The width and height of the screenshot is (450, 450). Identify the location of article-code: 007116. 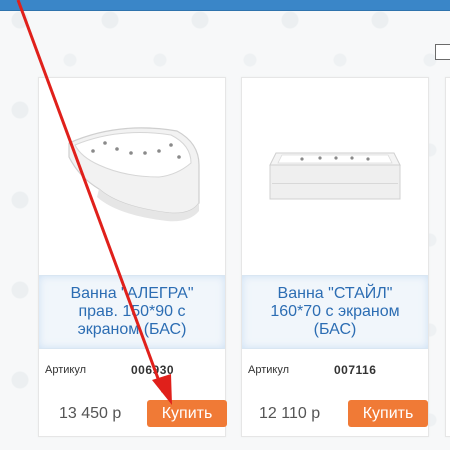
(355, 370).